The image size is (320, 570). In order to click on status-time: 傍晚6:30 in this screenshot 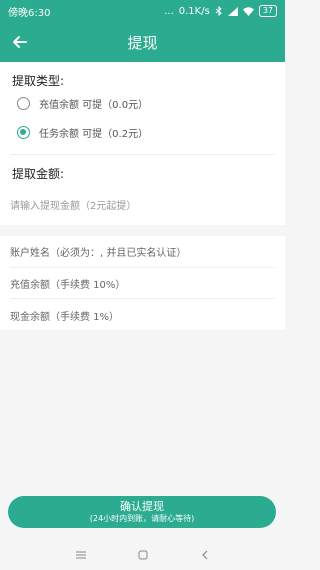, I will do `click(29, 13)`.